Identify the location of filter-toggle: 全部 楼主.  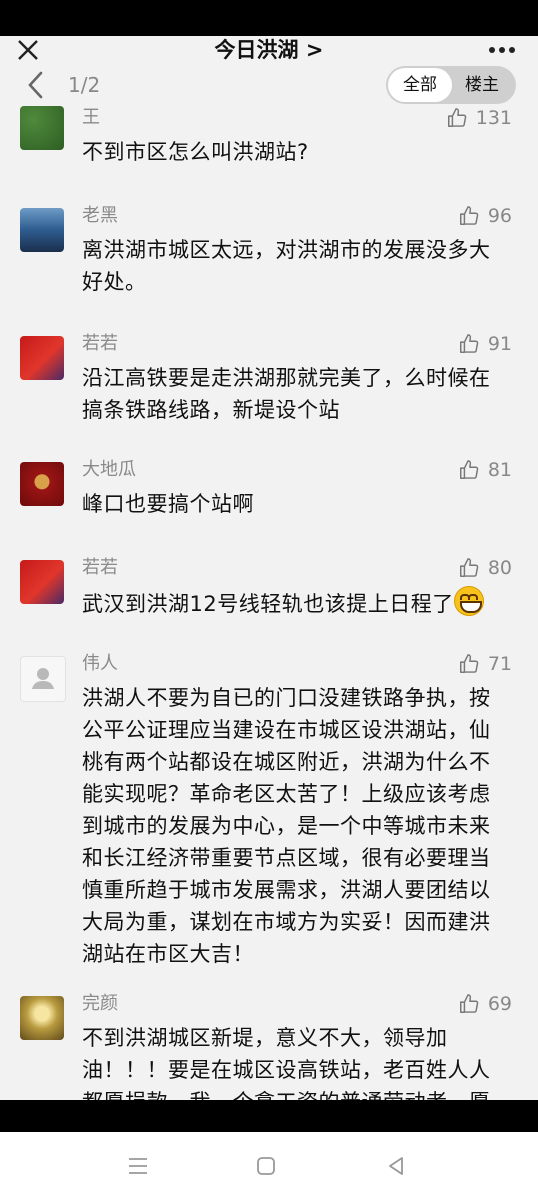
(451, 85).